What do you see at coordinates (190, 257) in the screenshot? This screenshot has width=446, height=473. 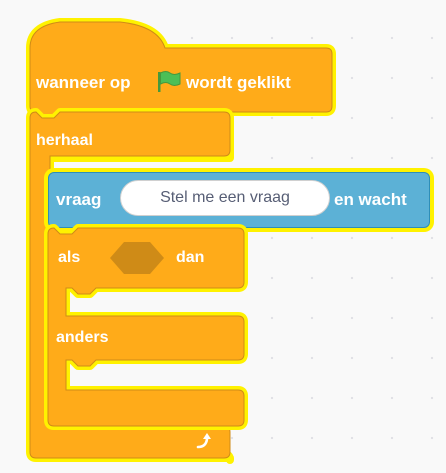 I see `then-label: dan` at bounding box center [190, 257].